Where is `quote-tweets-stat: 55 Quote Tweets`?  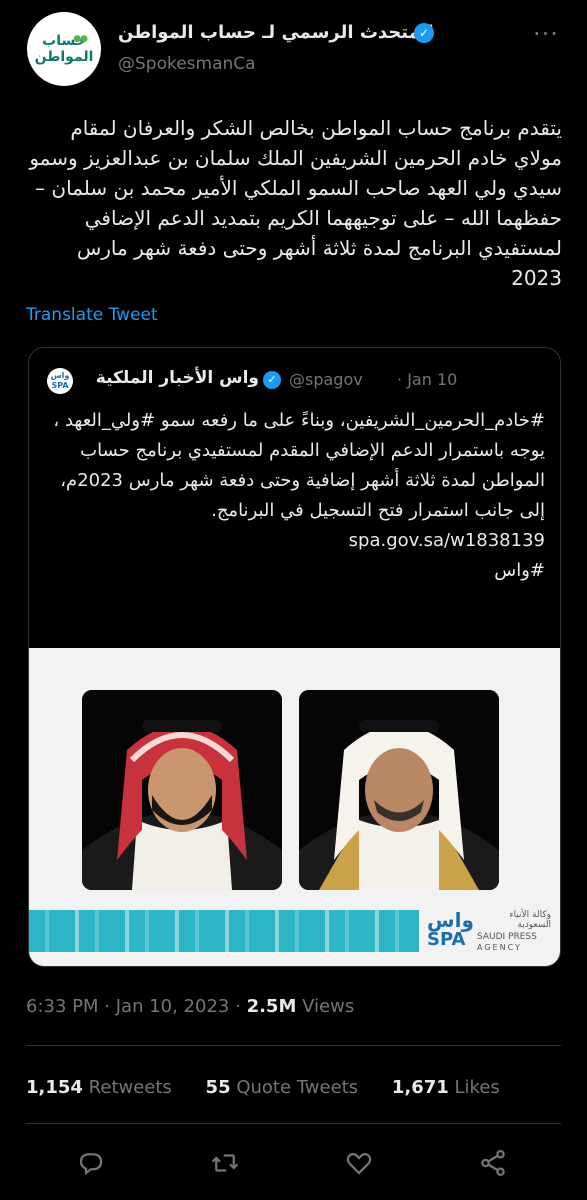 quote-tweets-stat: 55 Quote Tweets is located at coordinates (282, 1087).